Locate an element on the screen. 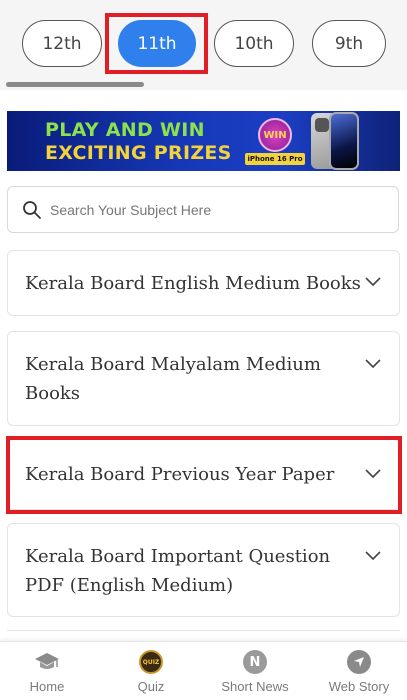  bottom-navigation: Home QUIZ Quiz N Short News Web Story is located at coordinates (203, 670).